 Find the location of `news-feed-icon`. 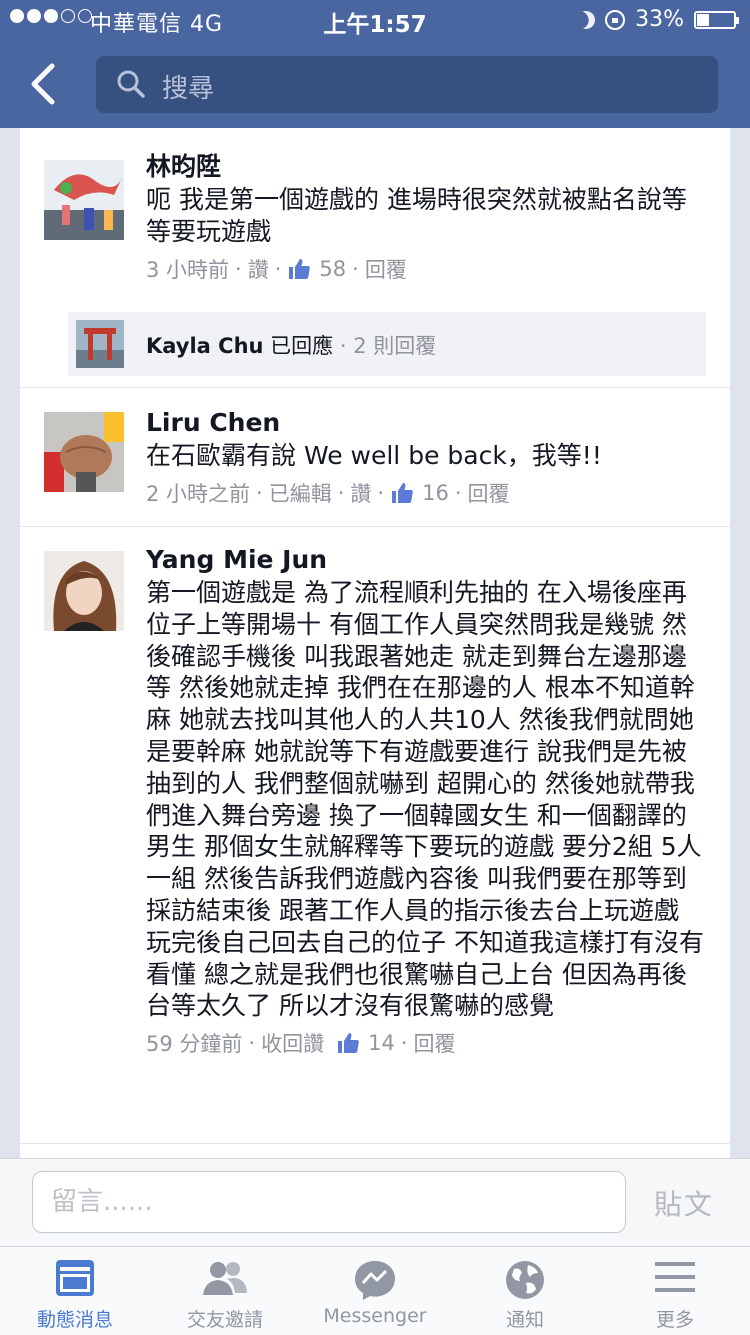

news-feed-icon is located at coordinates (75, 1278).